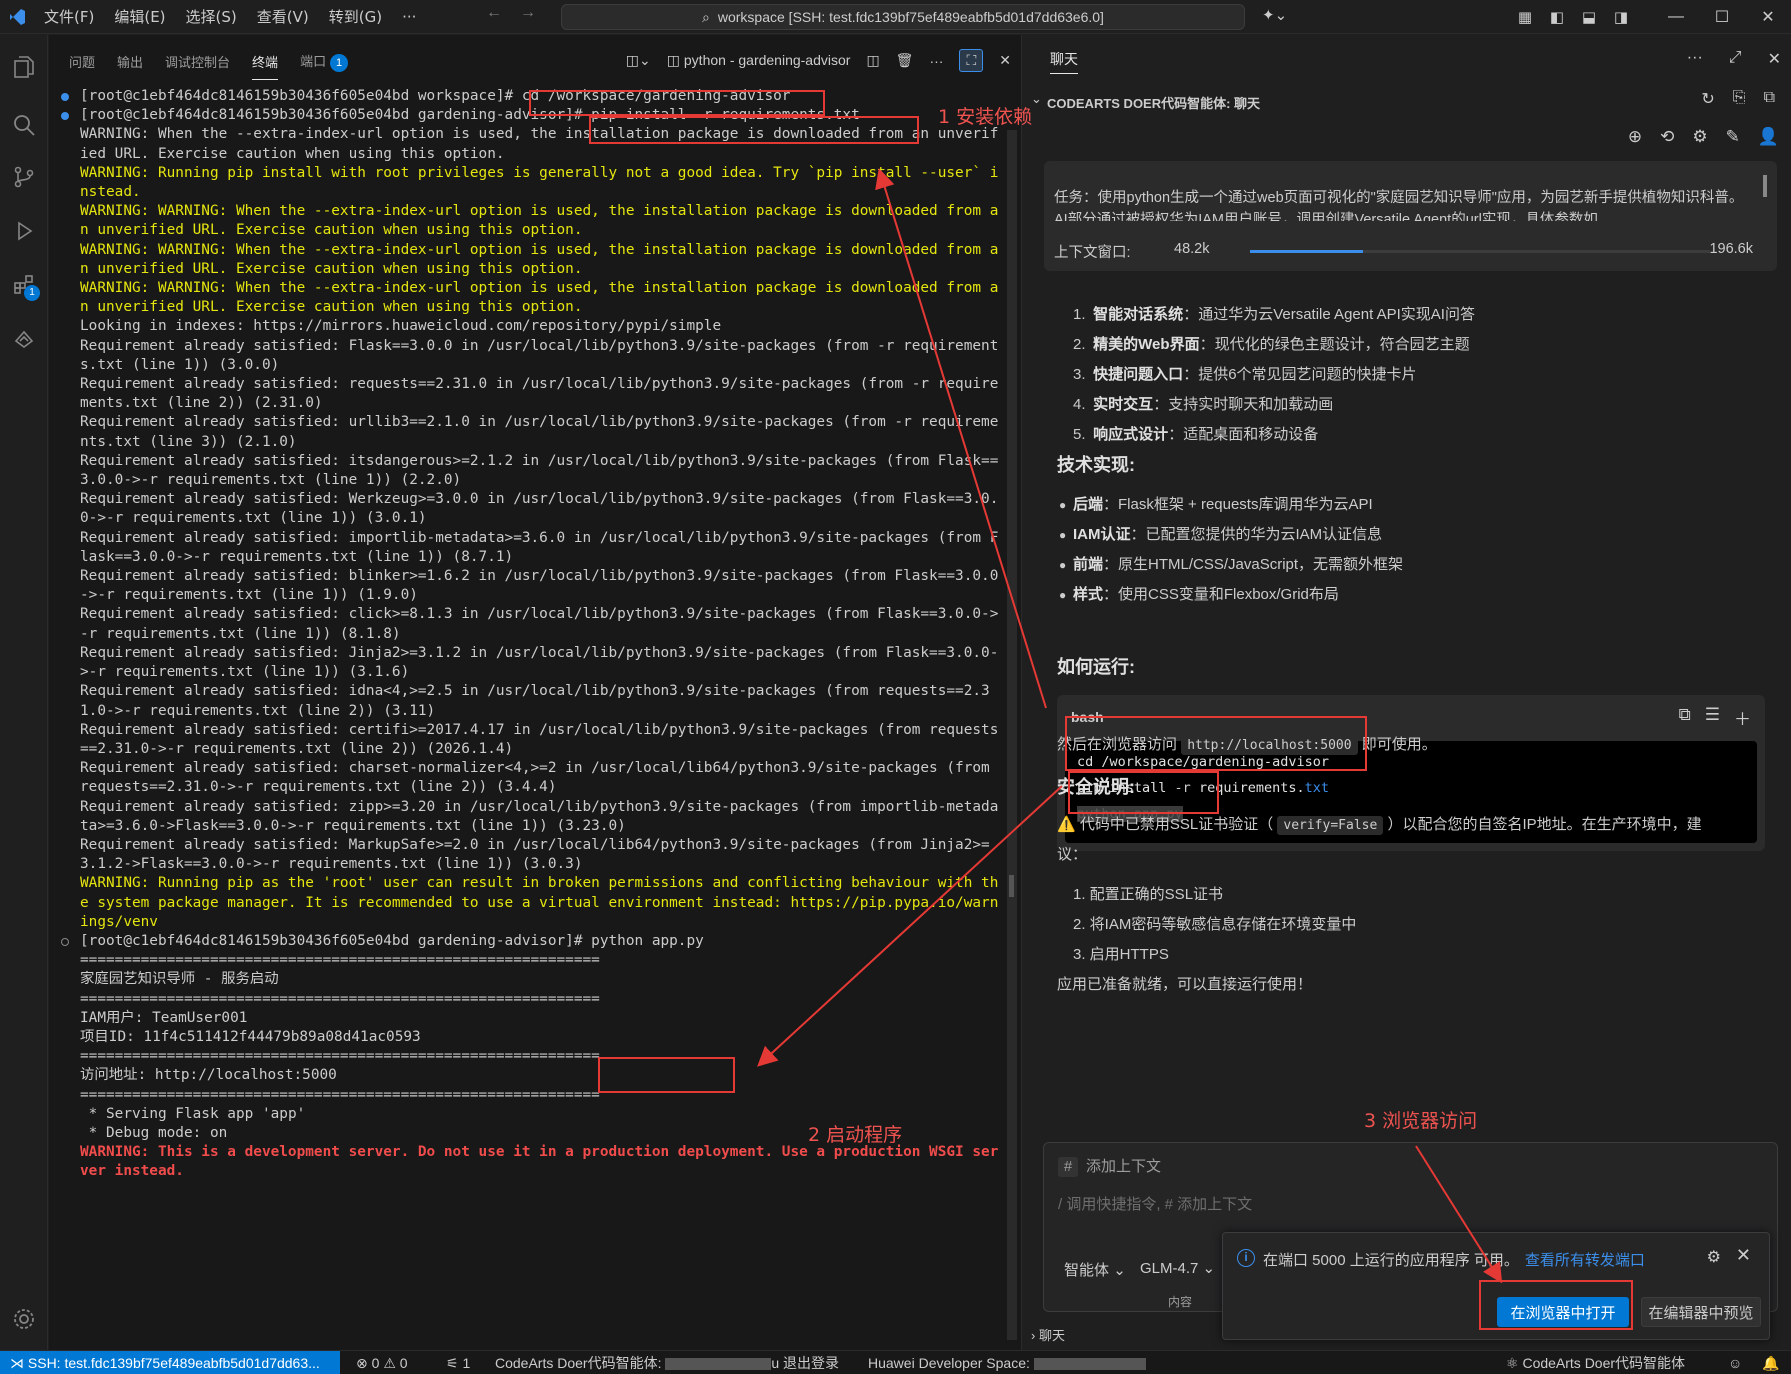  I want to click on close-window-icon: ✕, so click(1768, 17).